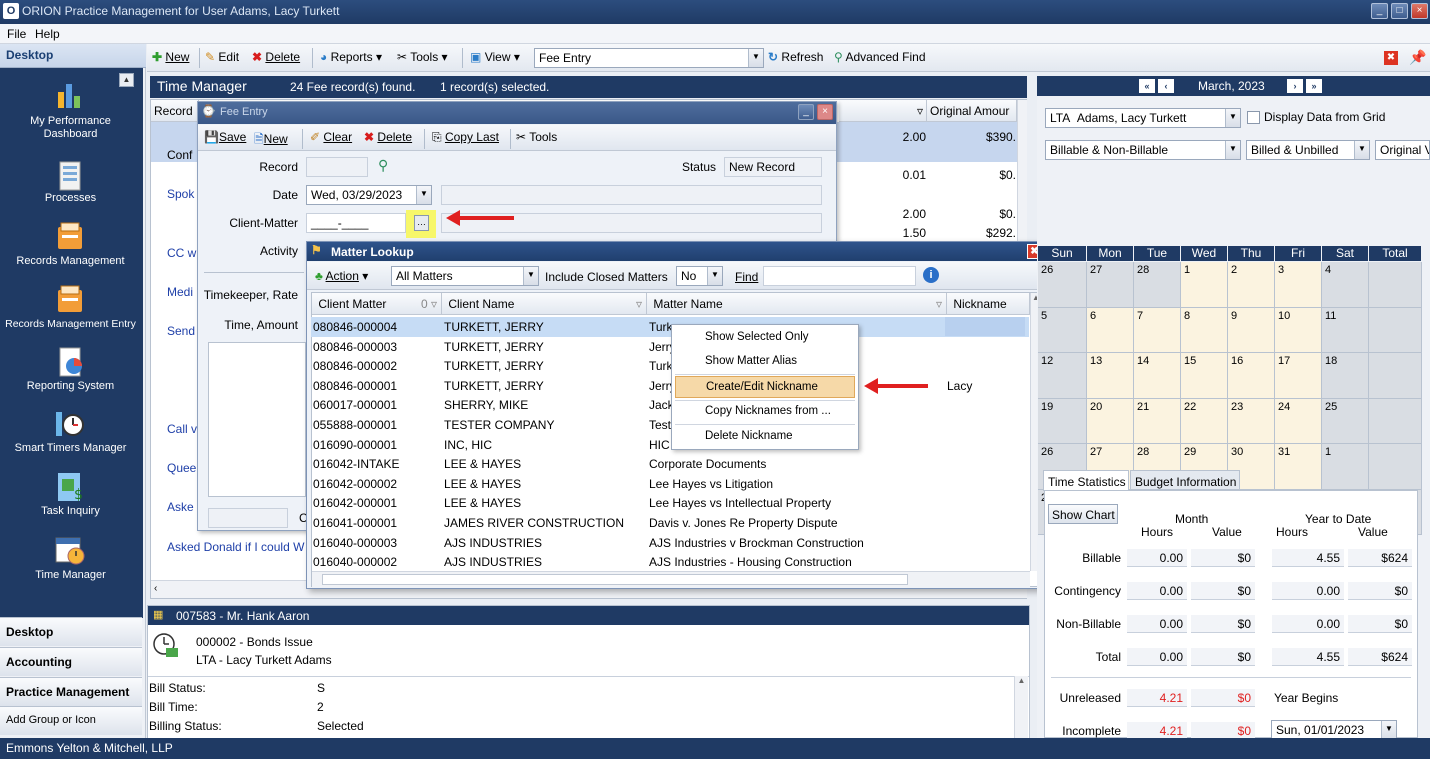 Image resolution: width=1430 pixels, height=759 pixels. I want to click on fee-minimize-button: _, so click(806, 112).